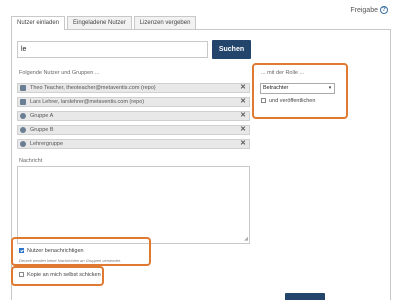 The width and height of the screenshot is (400, 300). I want to click on share-label: Freigabe, so click(364, 10).